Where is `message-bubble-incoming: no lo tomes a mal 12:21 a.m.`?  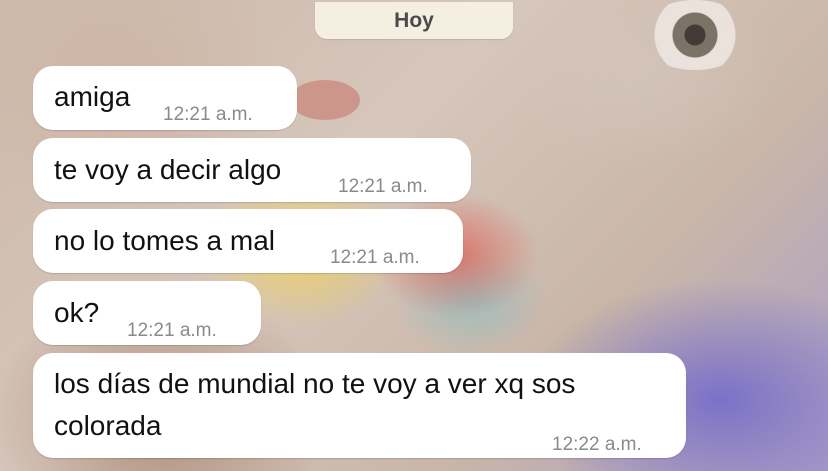
message-bubble-incoming: no lo tomes a mal 12:21 a.m. is located at coordinates (248, 241).